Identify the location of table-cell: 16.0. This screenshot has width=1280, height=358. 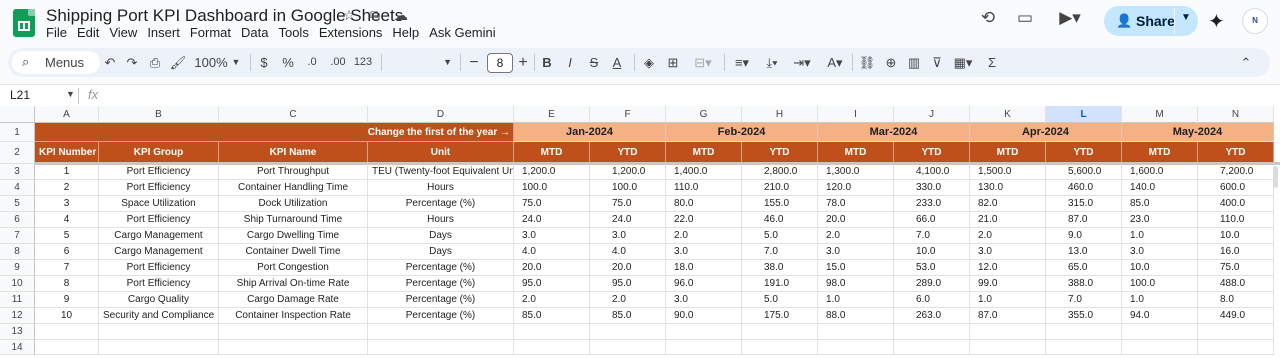
(1236, 252).